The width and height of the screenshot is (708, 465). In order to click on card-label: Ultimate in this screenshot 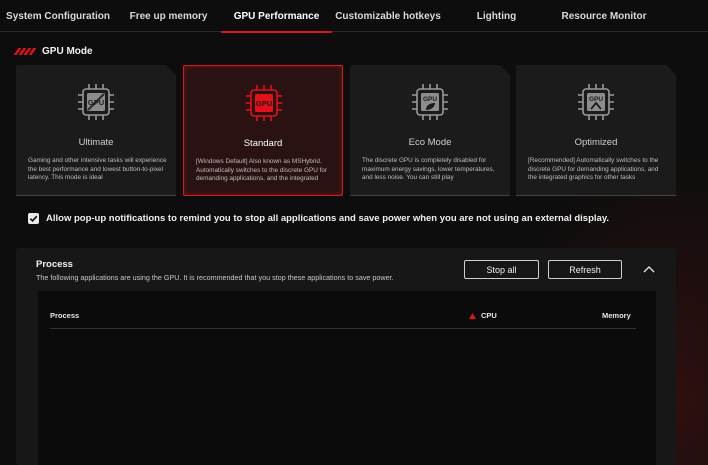, I will do `click(96, 142)`.